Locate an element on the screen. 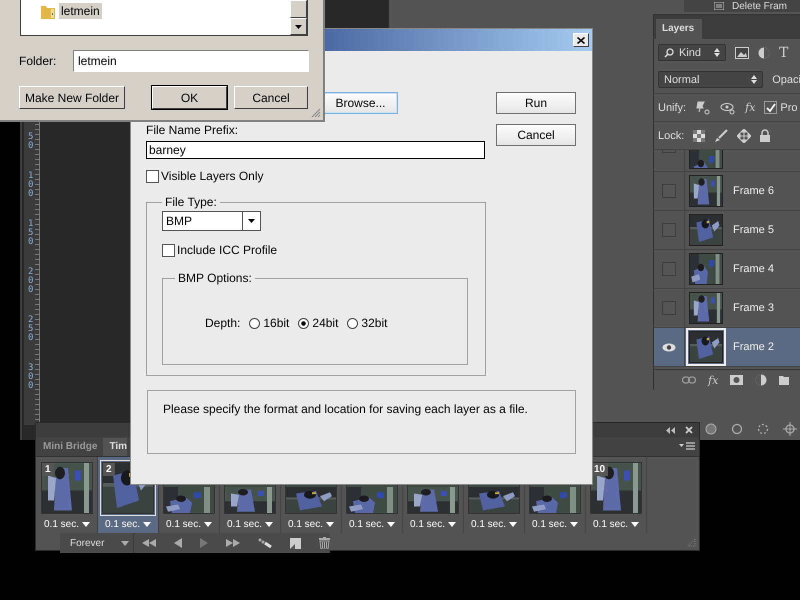  filter-dropdown: Kind is located at coordinates (692, 52).